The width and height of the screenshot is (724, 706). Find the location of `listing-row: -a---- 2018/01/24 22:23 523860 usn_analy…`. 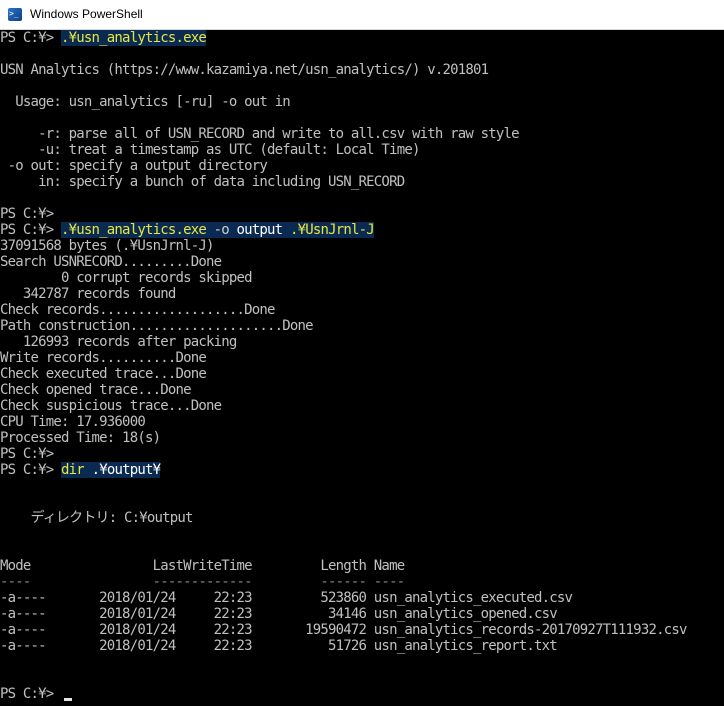

listing-row: -a---- 2018/01/24 22:23 523860 usn_analy… is located at coordinates (286, 598).